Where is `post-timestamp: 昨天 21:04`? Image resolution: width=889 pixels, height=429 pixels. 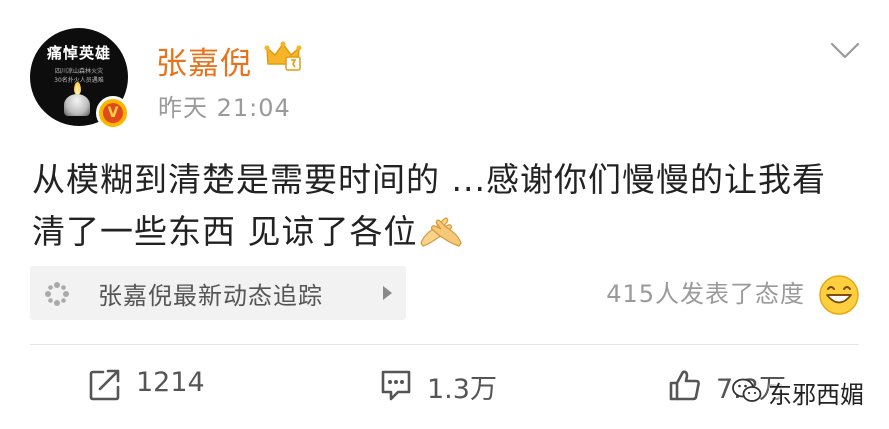
post-timestamp: 昨天 21:04 is located at coordinates (224, 108).